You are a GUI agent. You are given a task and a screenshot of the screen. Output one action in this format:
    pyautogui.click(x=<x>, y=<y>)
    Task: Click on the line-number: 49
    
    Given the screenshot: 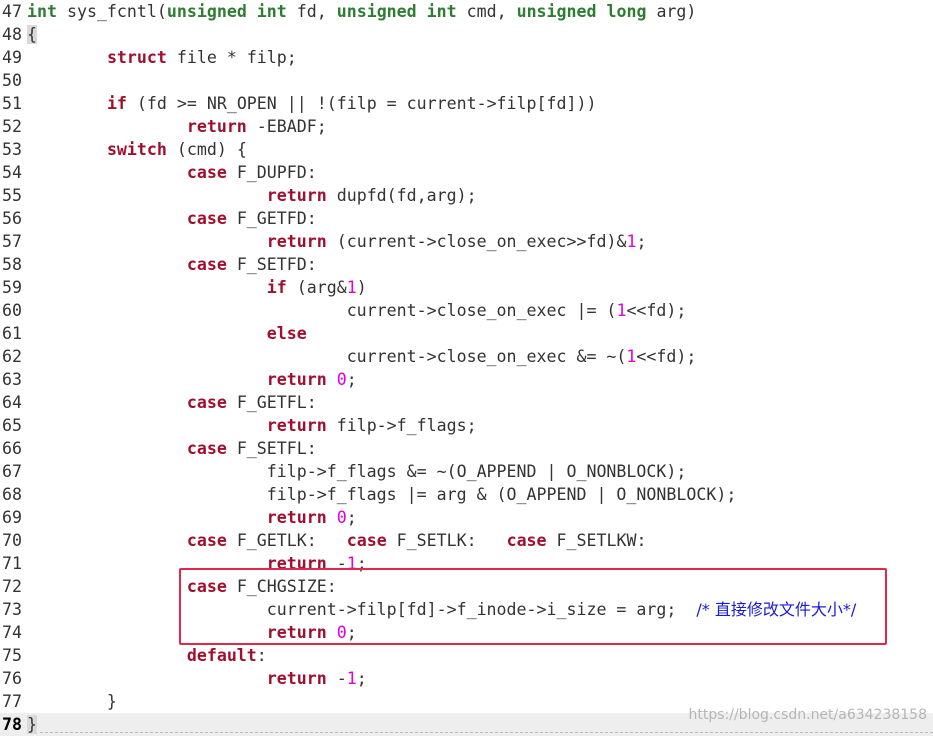 What is the action you would take?
    pyautogui.click(x=12, y=57)
    